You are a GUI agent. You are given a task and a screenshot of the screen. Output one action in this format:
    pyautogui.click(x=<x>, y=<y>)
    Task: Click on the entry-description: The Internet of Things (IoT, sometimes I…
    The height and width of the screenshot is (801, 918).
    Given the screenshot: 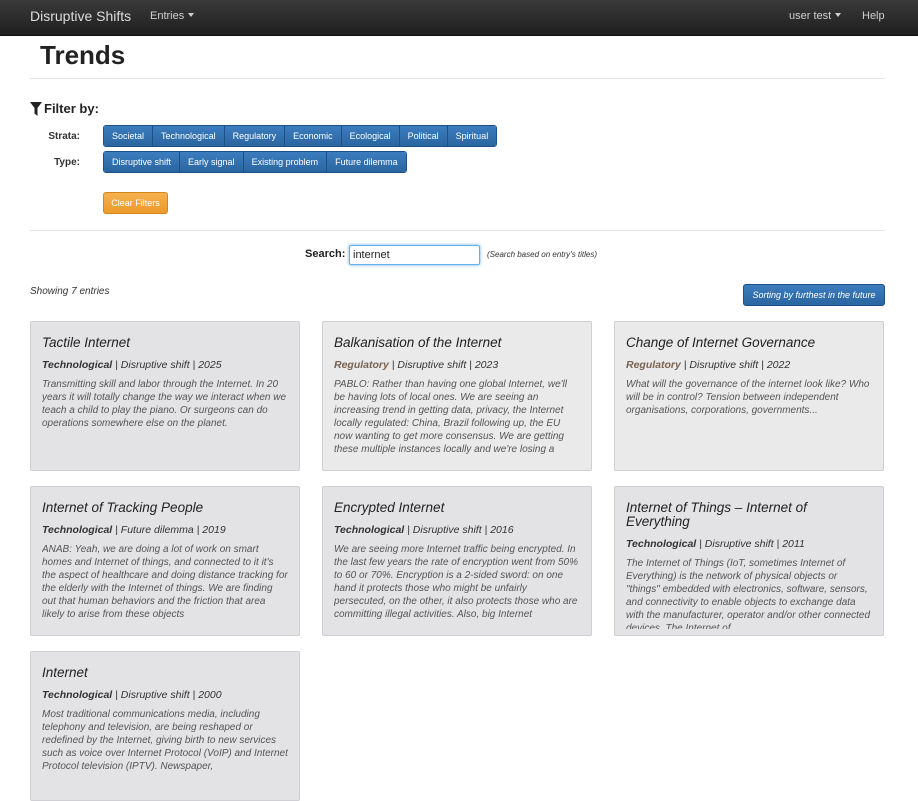 What is the action you would take?
    pyautogui.click(x=748, y=593)
    